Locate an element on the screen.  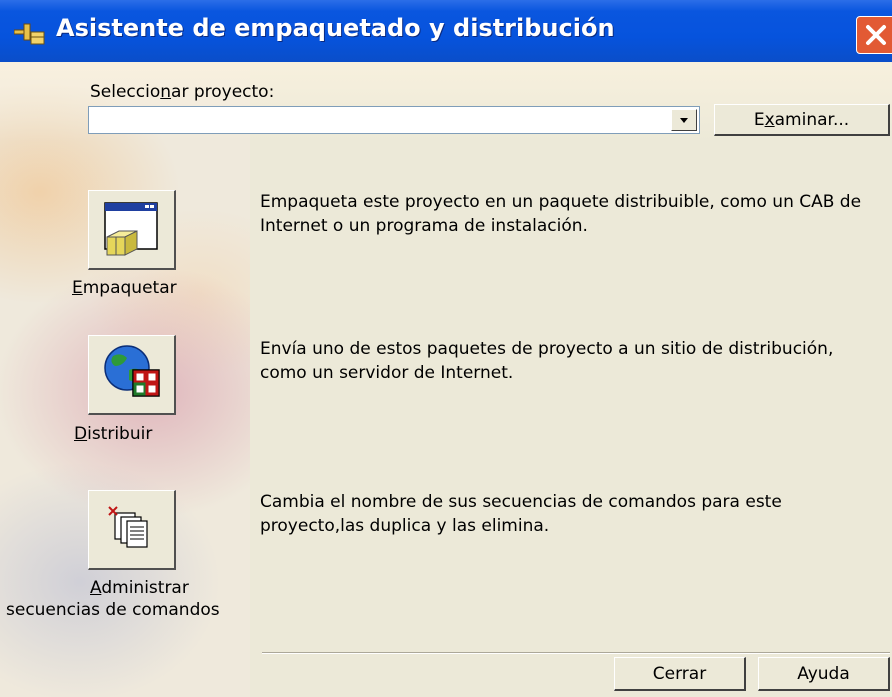
package-caption: Empaquetar is located at coordinates (124, 288).